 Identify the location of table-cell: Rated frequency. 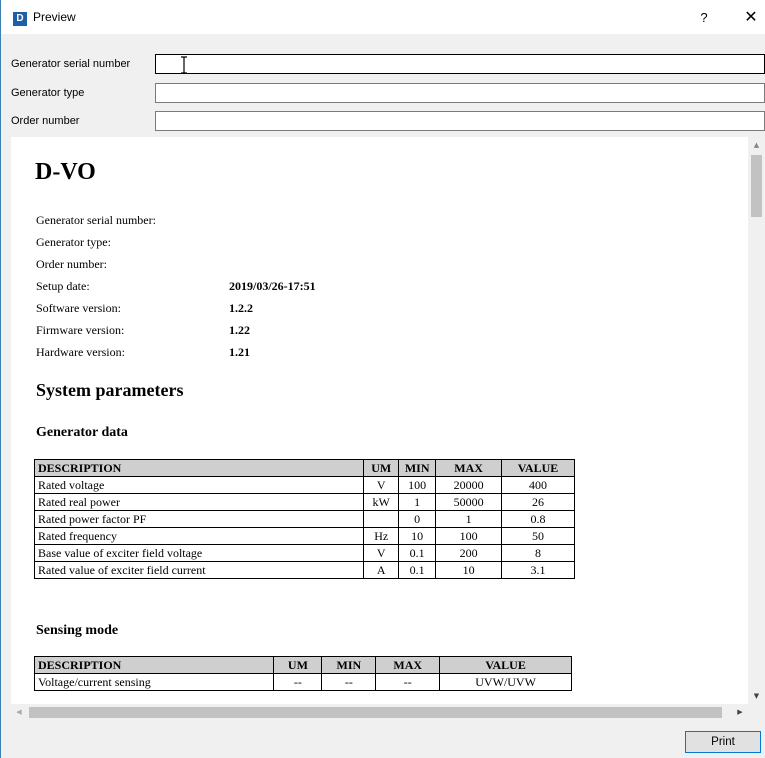
(199, 536).